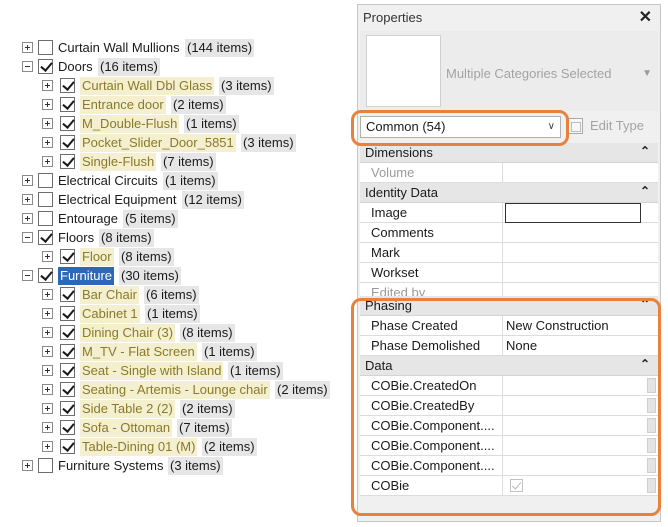 The image size is (668, 527). I want to click on property-row: Mark, so click(509, 253).